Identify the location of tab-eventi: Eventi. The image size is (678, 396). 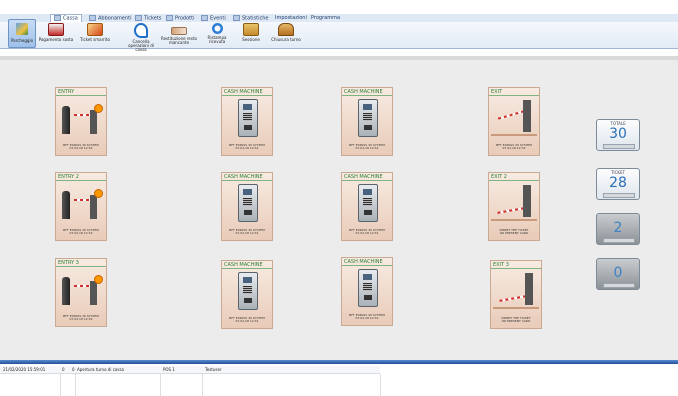
(213, 18).